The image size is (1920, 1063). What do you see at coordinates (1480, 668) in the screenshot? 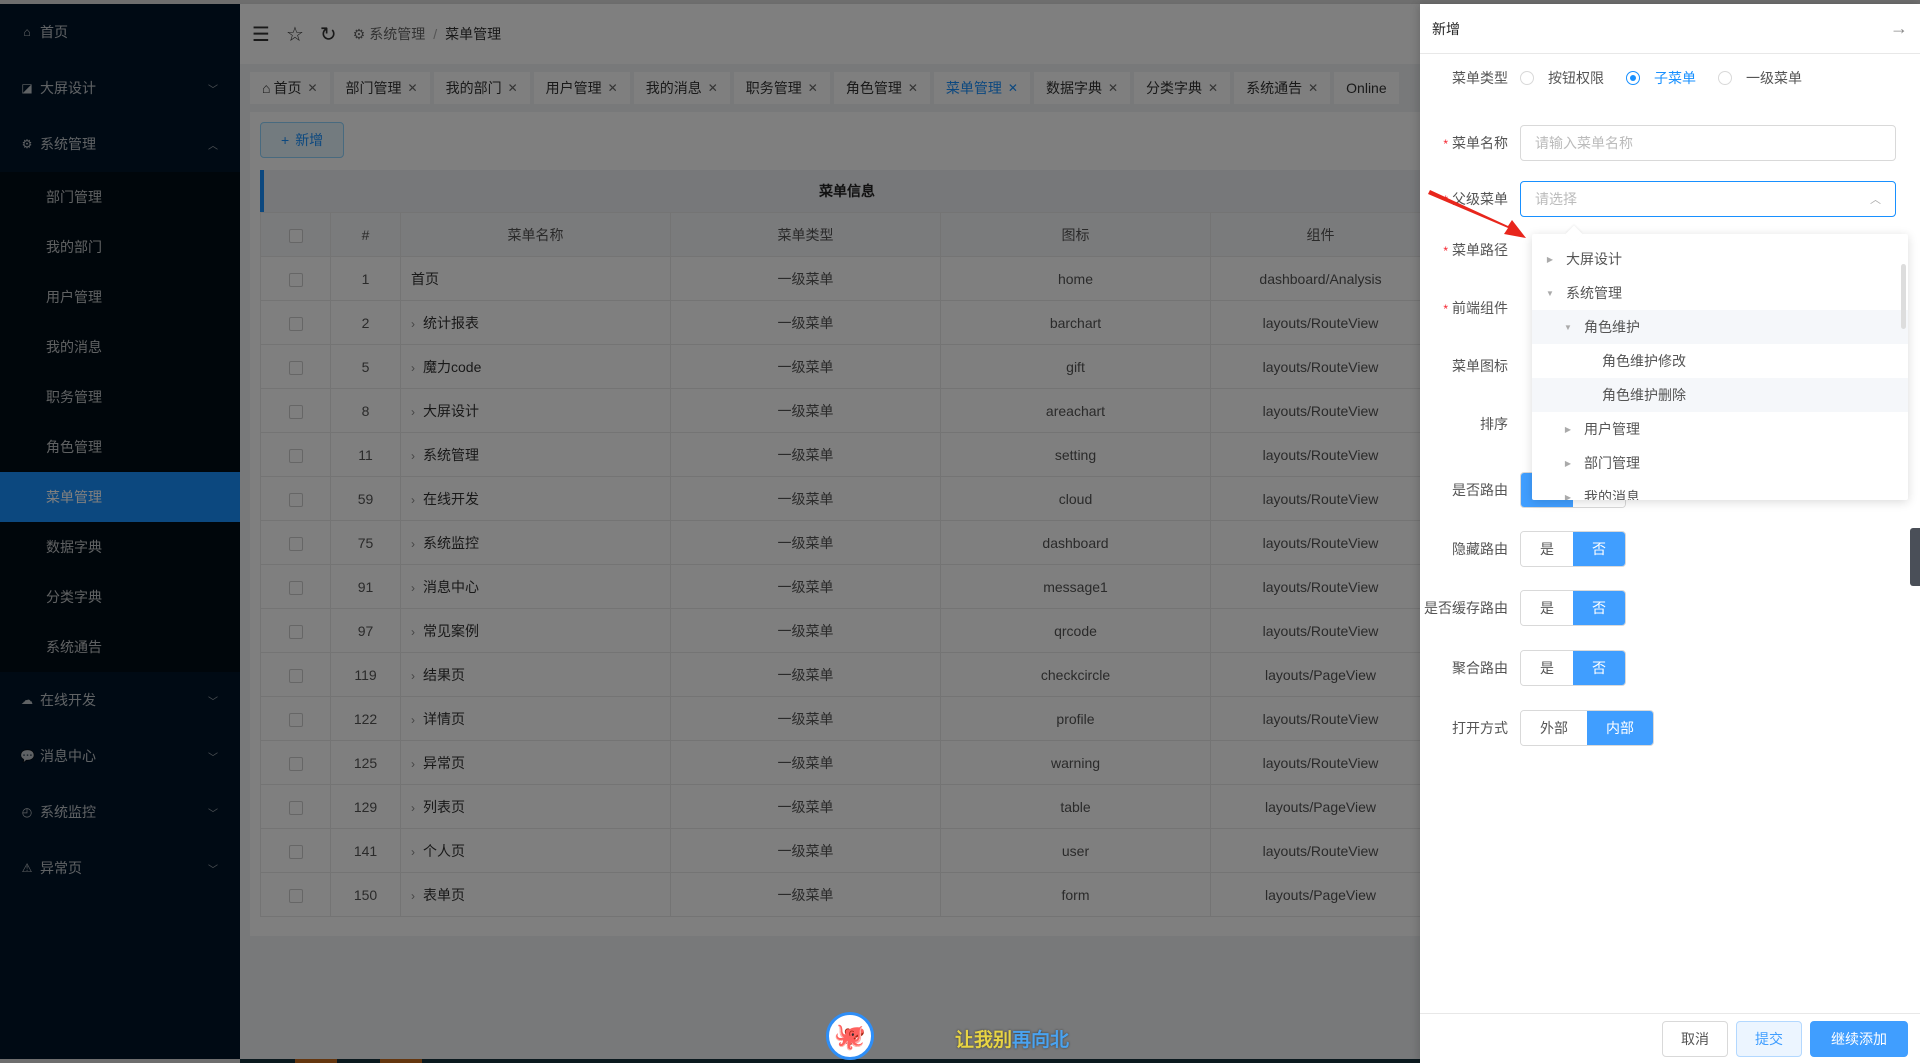
I see `form-label: 聚合路由` at bounding box center [1480, 668].